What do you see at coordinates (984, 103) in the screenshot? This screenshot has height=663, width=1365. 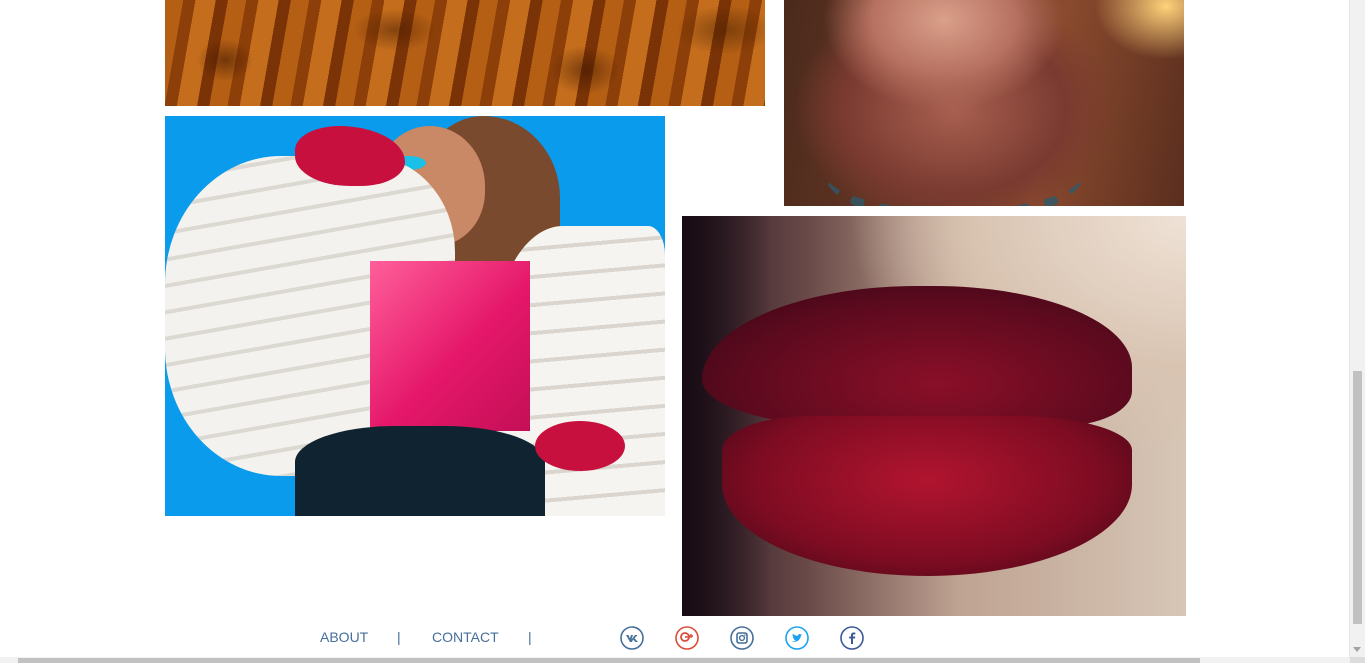 I see `necklace-photo` at bounding box center [984, 103].